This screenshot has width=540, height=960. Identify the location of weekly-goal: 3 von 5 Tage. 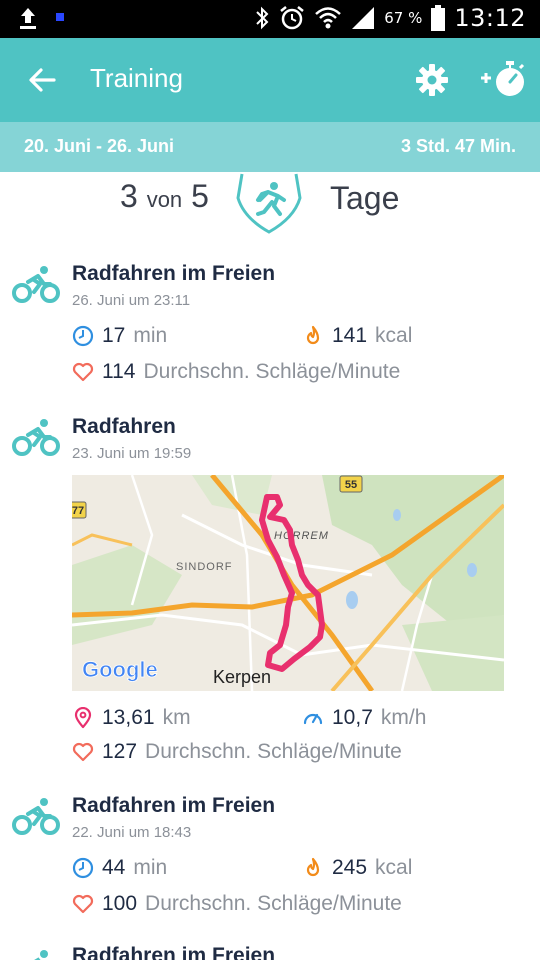
(270, 205).